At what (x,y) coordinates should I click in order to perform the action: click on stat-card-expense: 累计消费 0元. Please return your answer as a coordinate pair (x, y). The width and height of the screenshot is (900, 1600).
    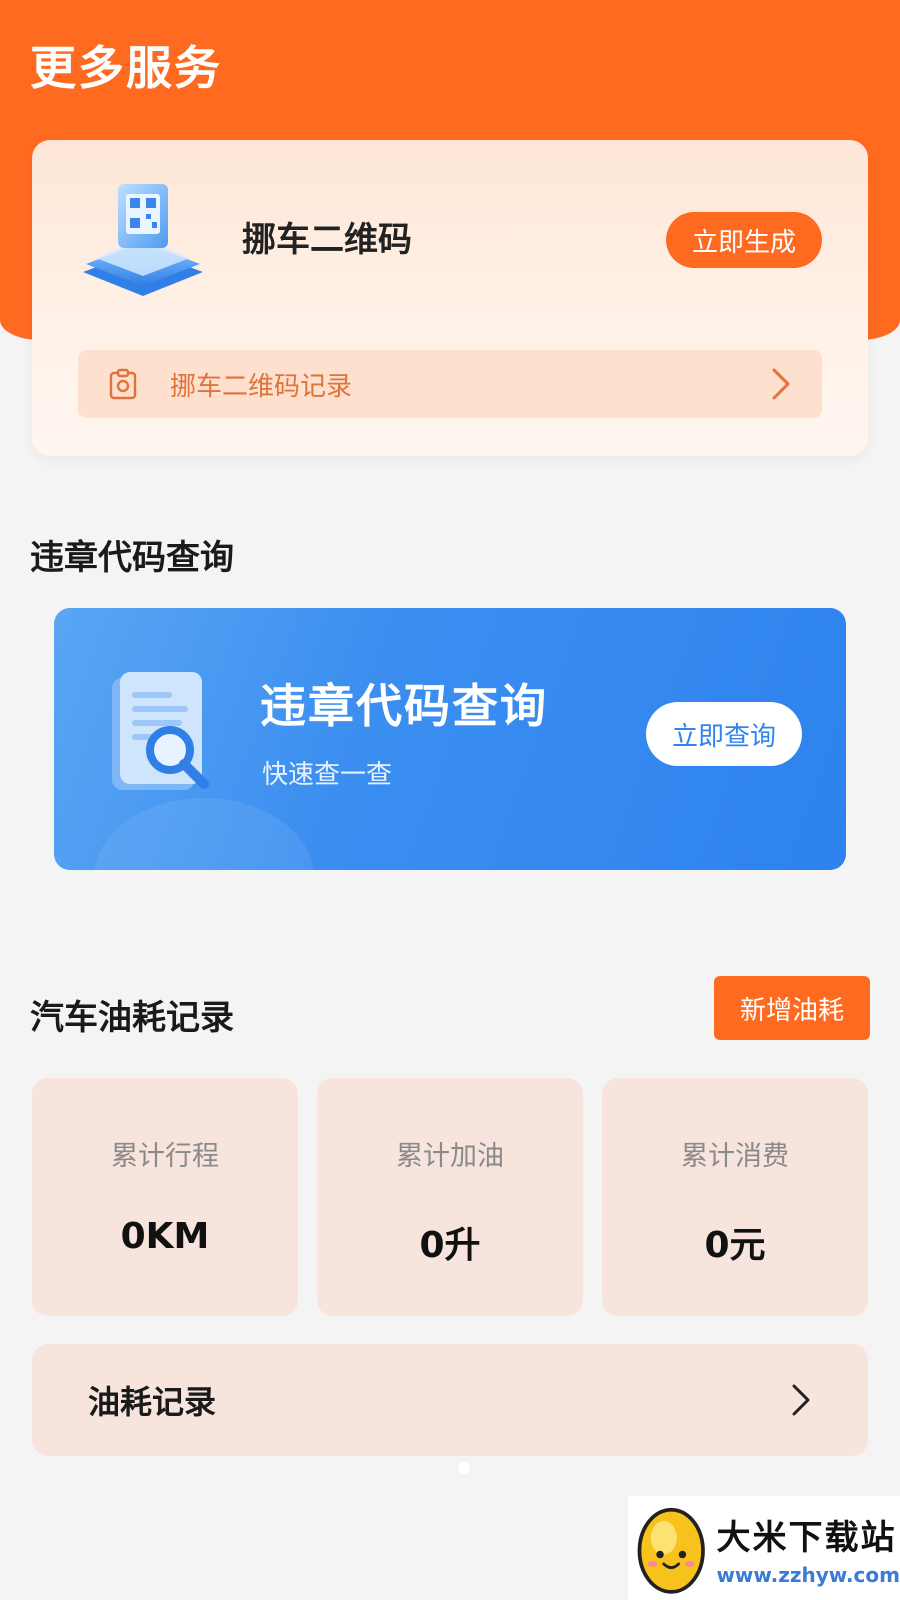
    Looking at the image, I should click on (735, 1197).